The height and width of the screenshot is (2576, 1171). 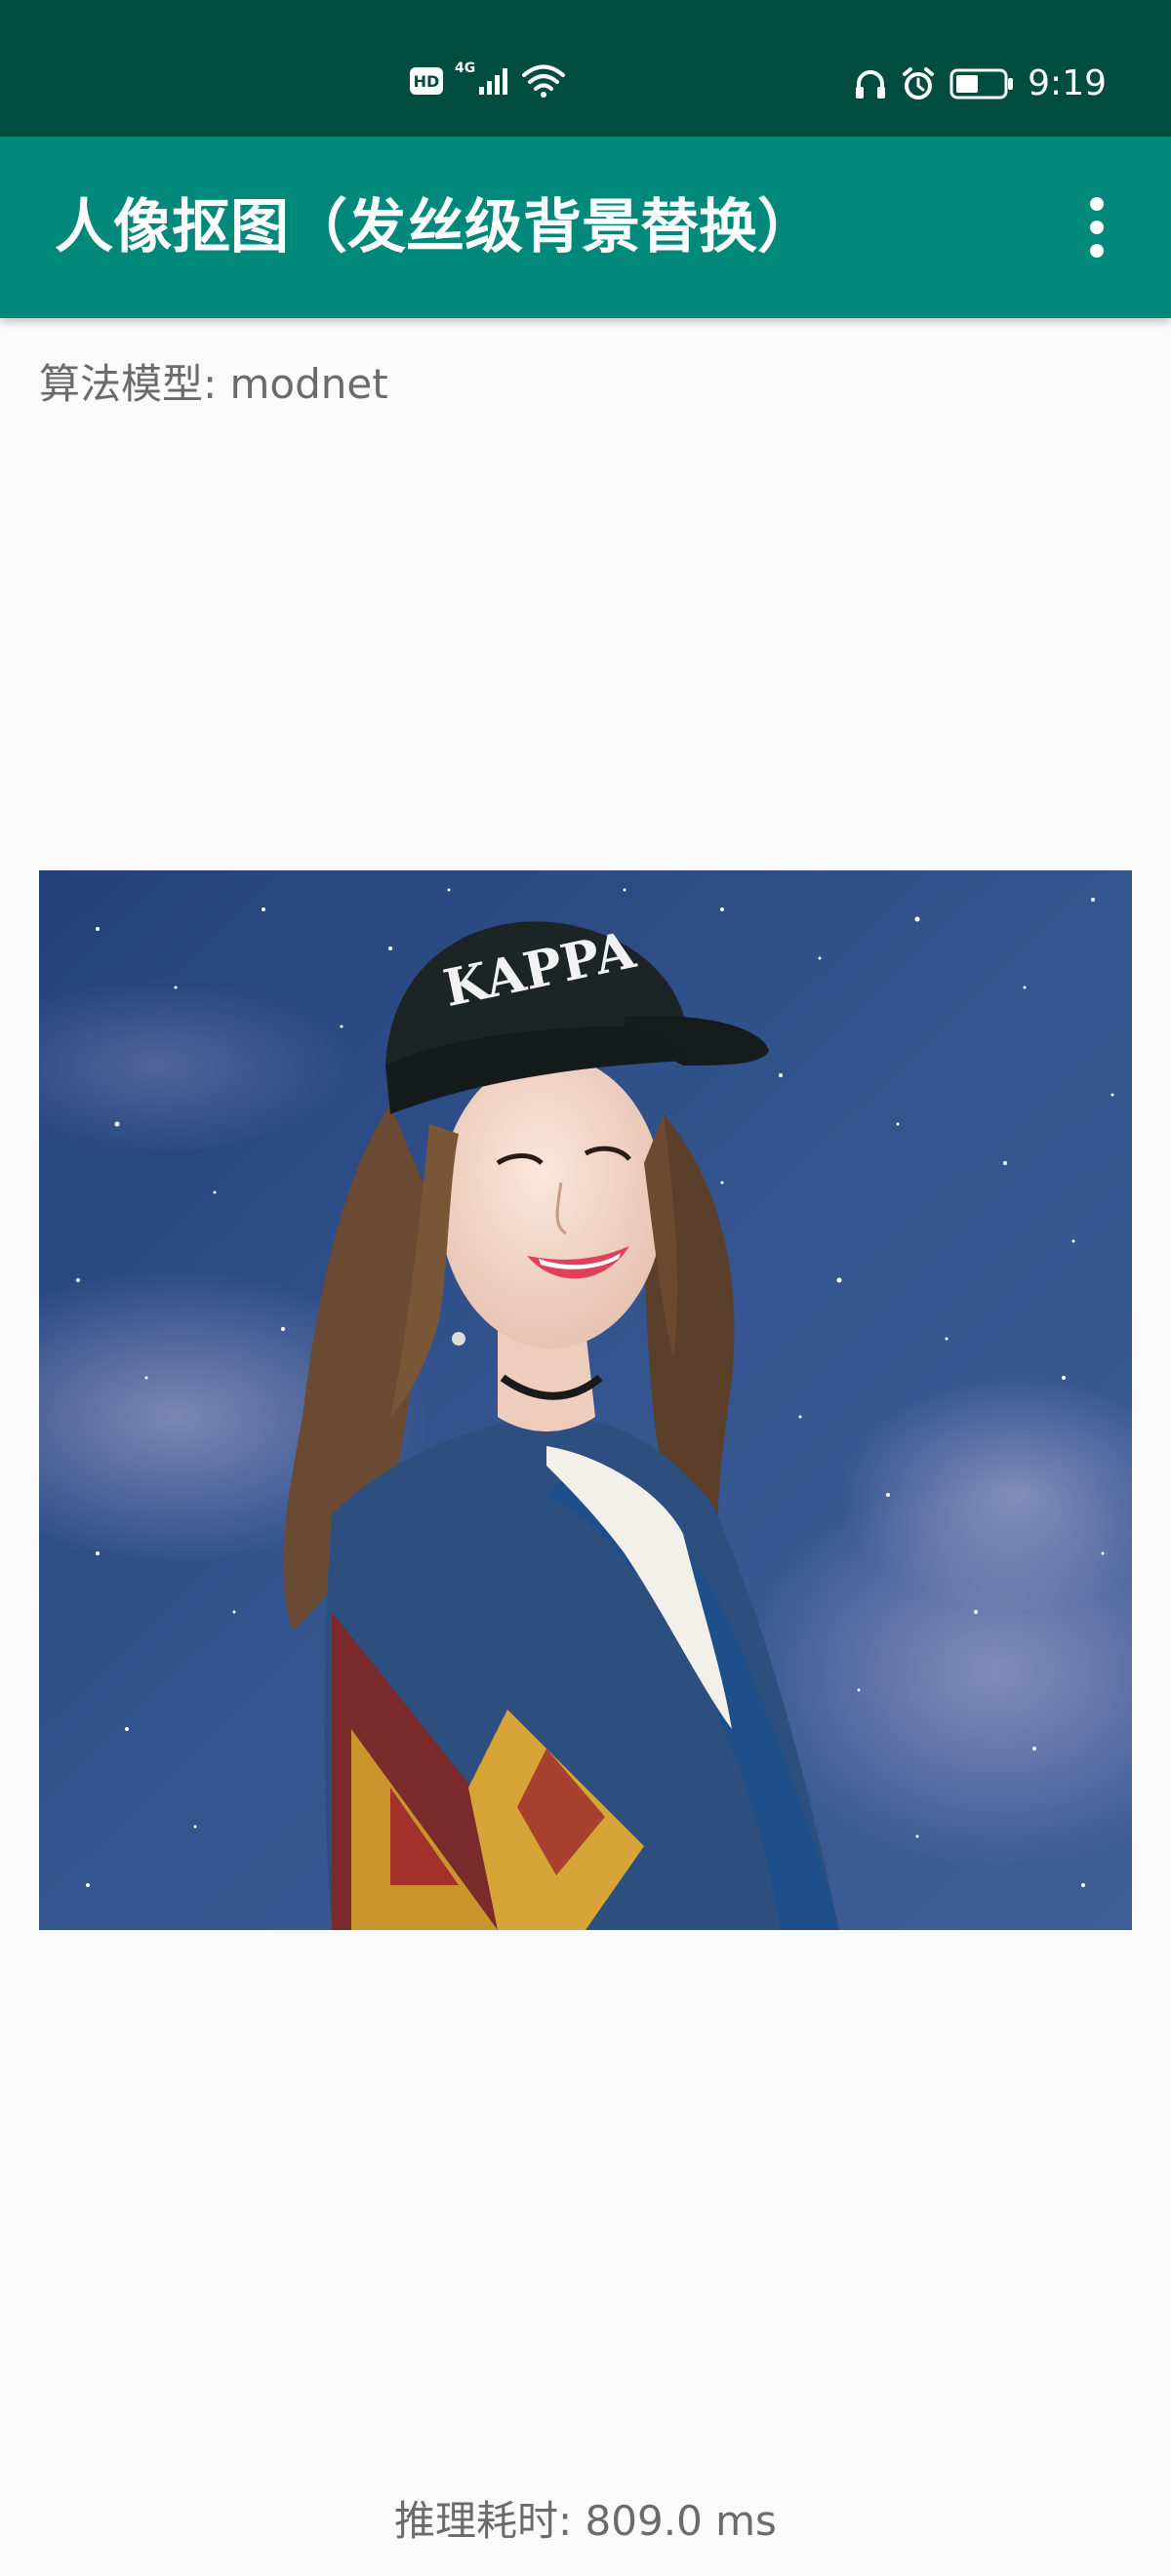 I want to click on headphones-icon, so click(x=871, y=84).